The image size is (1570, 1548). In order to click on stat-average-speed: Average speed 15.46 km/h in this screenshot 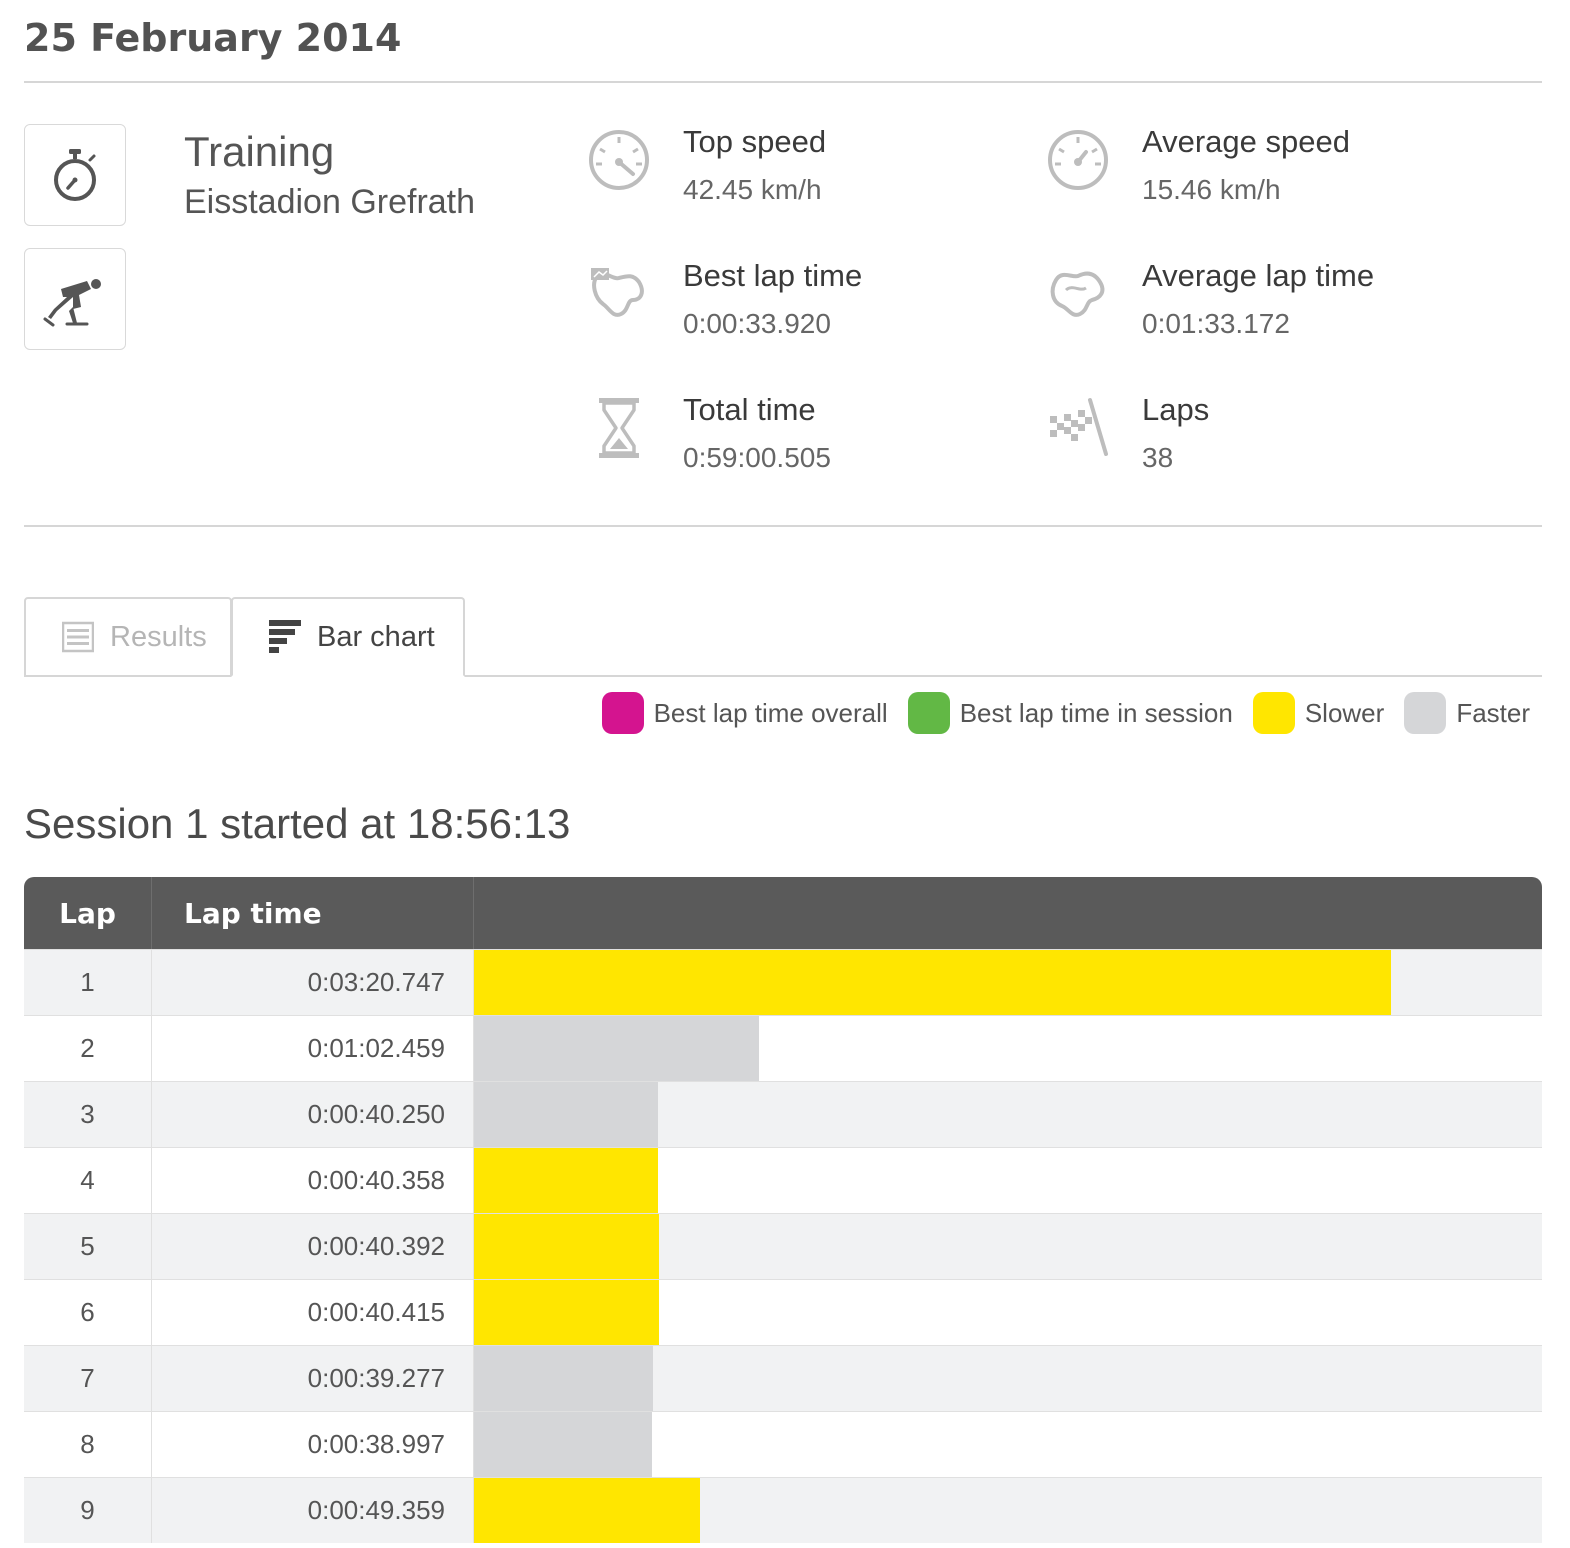, I will do `click(1266, 176)`.